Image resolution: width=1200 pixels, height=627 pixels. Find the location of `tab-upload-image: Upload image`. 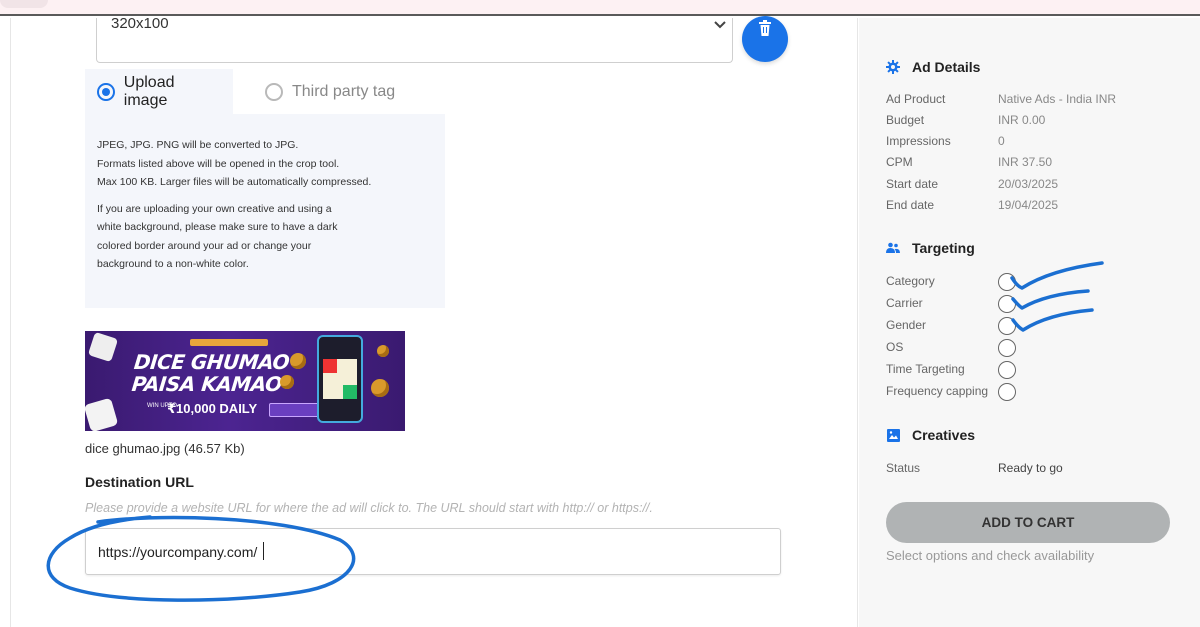

tab-upload-image: Upload image is located at coordinates (159, 91).